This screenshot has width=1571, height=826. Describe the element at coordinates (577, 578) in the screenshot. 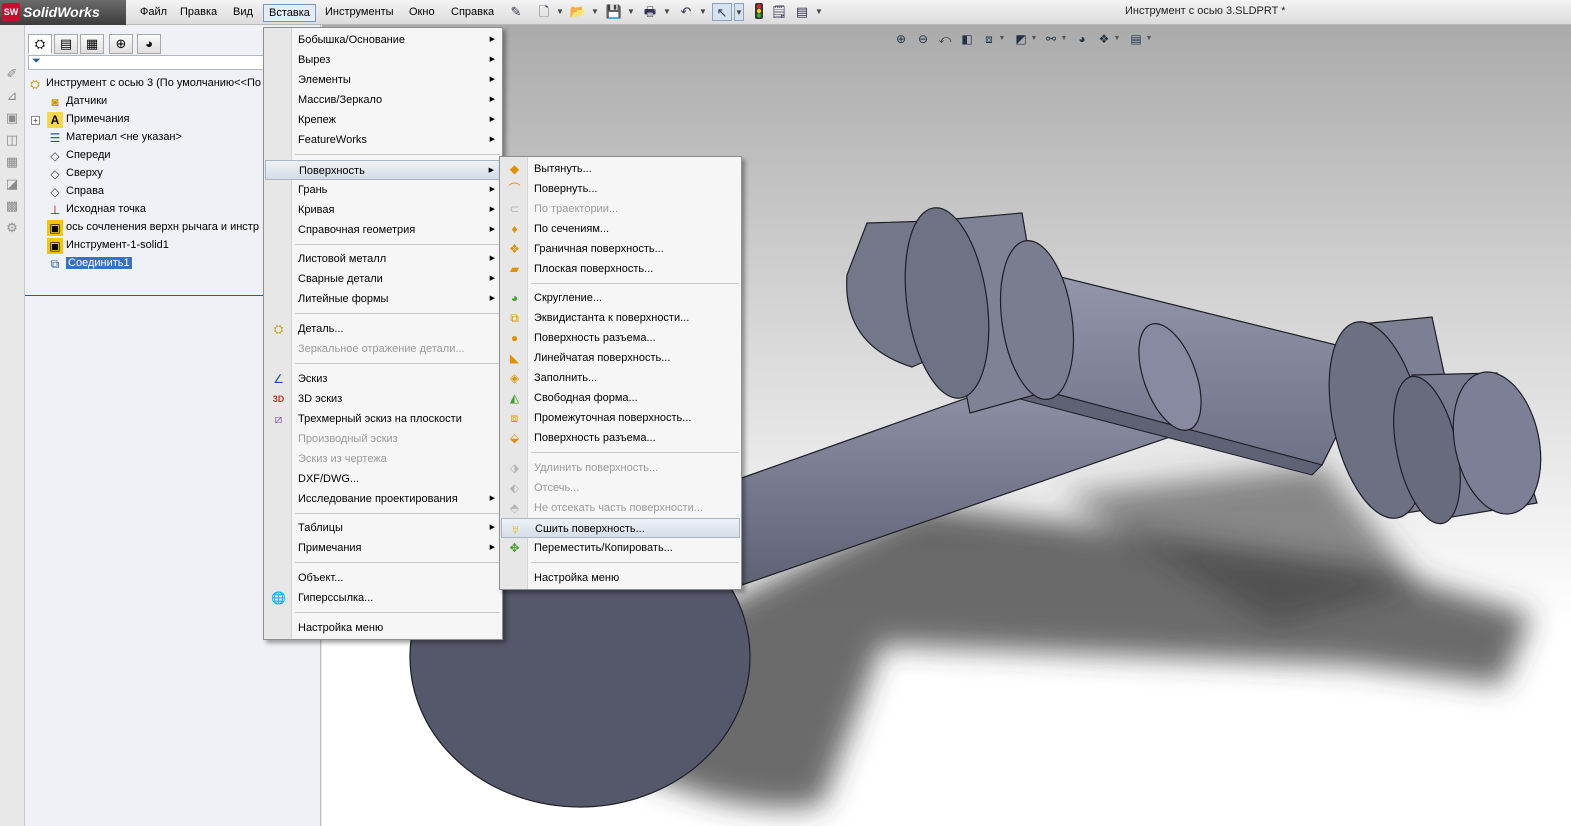

I see `menu-item-label: Настройка меню` at that location.